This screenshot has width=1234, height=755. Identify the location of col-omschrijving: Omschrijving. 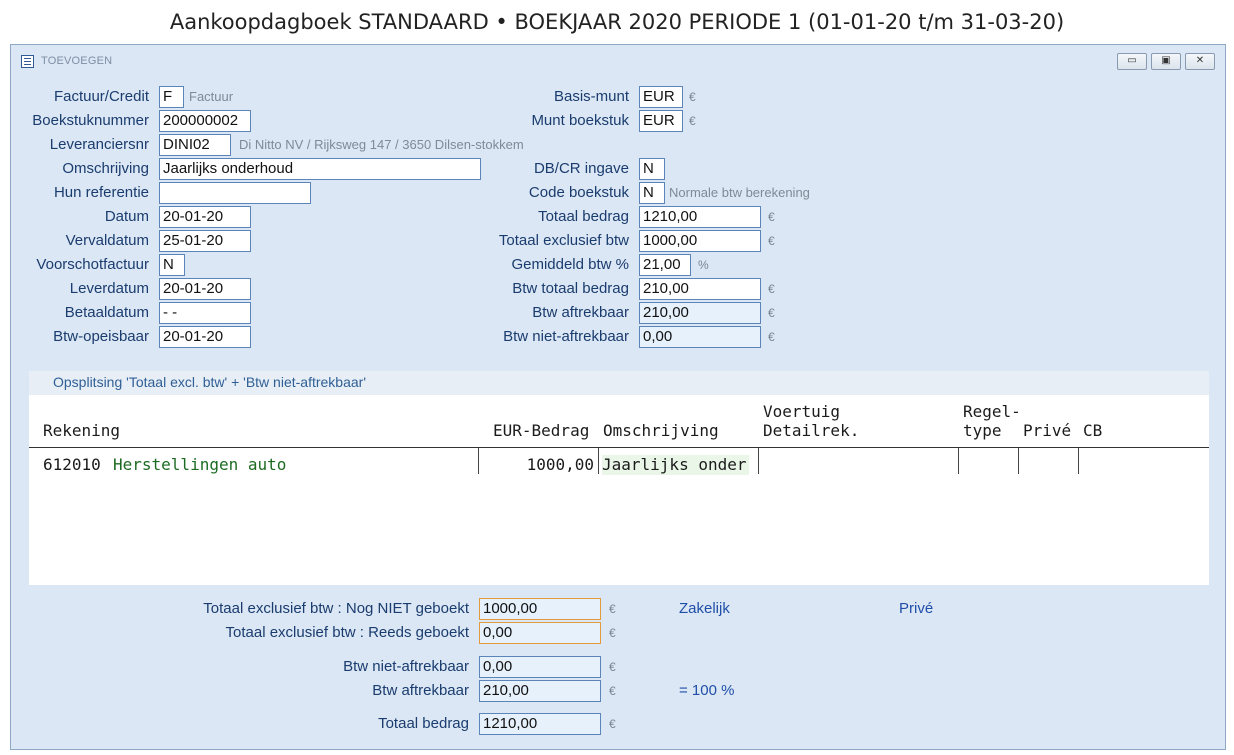
(661, 430).